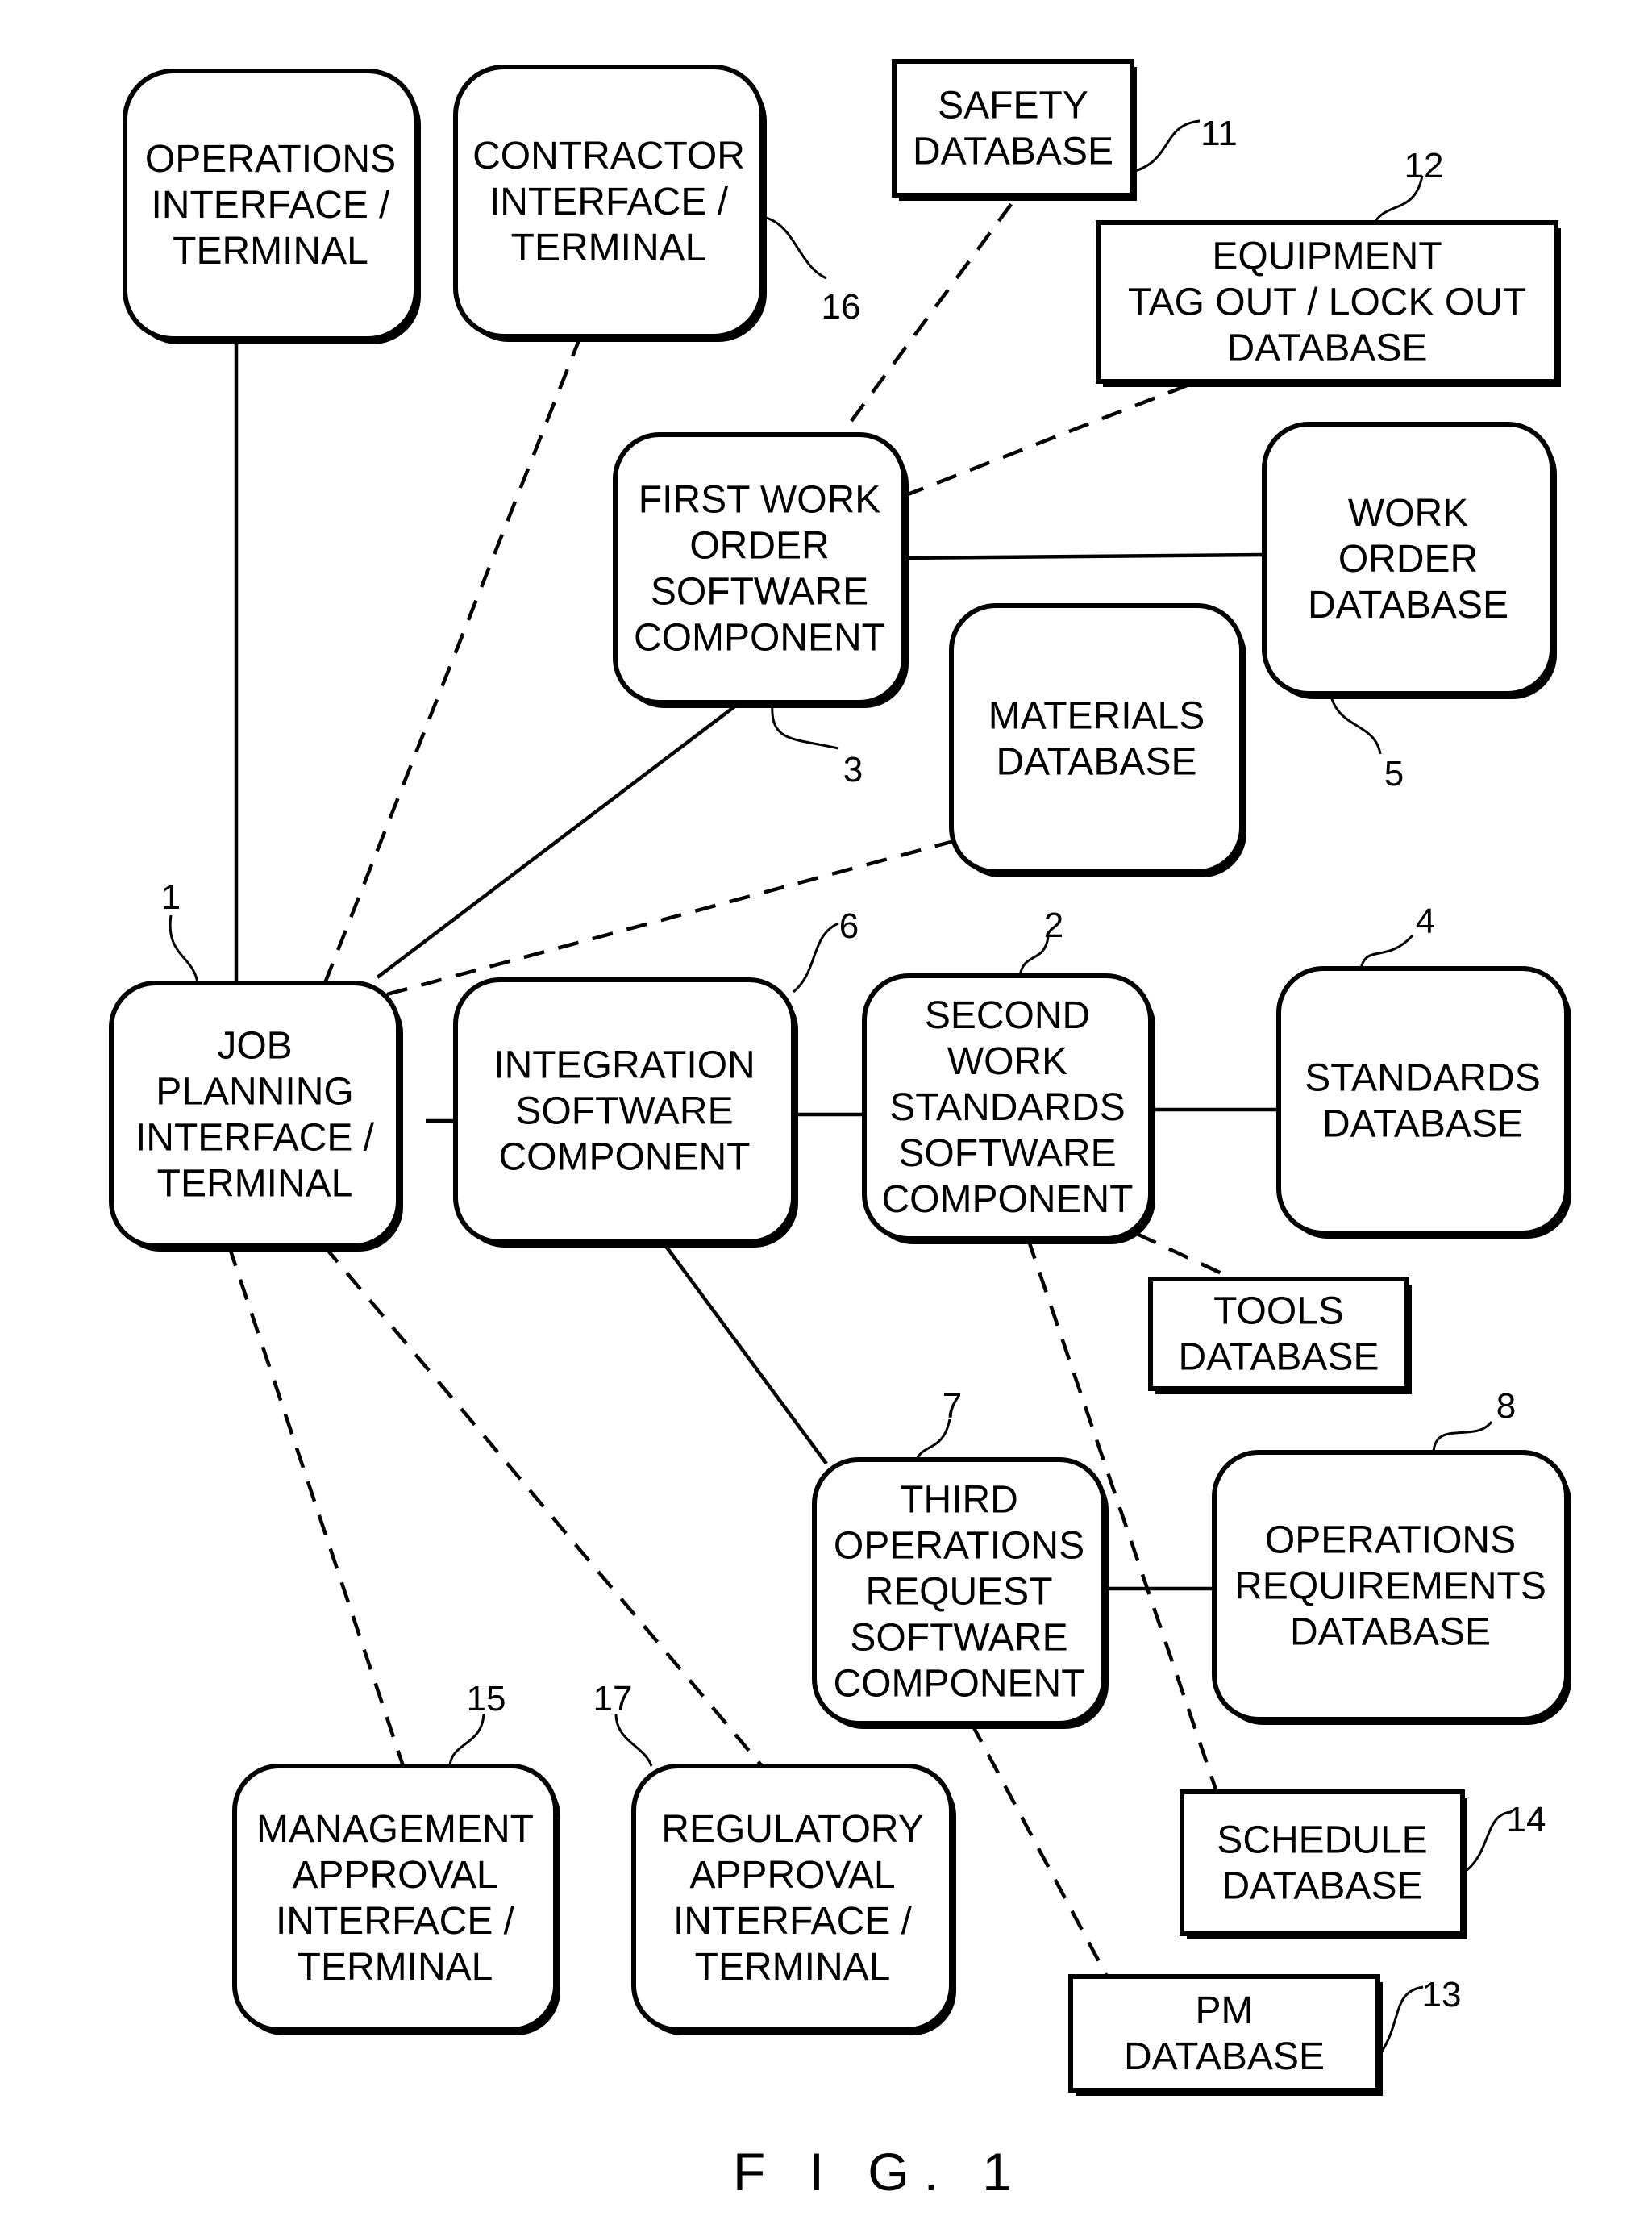 Image resolution: width=1652 pixels, height=2237 pixels. I want to click on node-label-line: REQUIREMENTS, so click(1390, 1585).